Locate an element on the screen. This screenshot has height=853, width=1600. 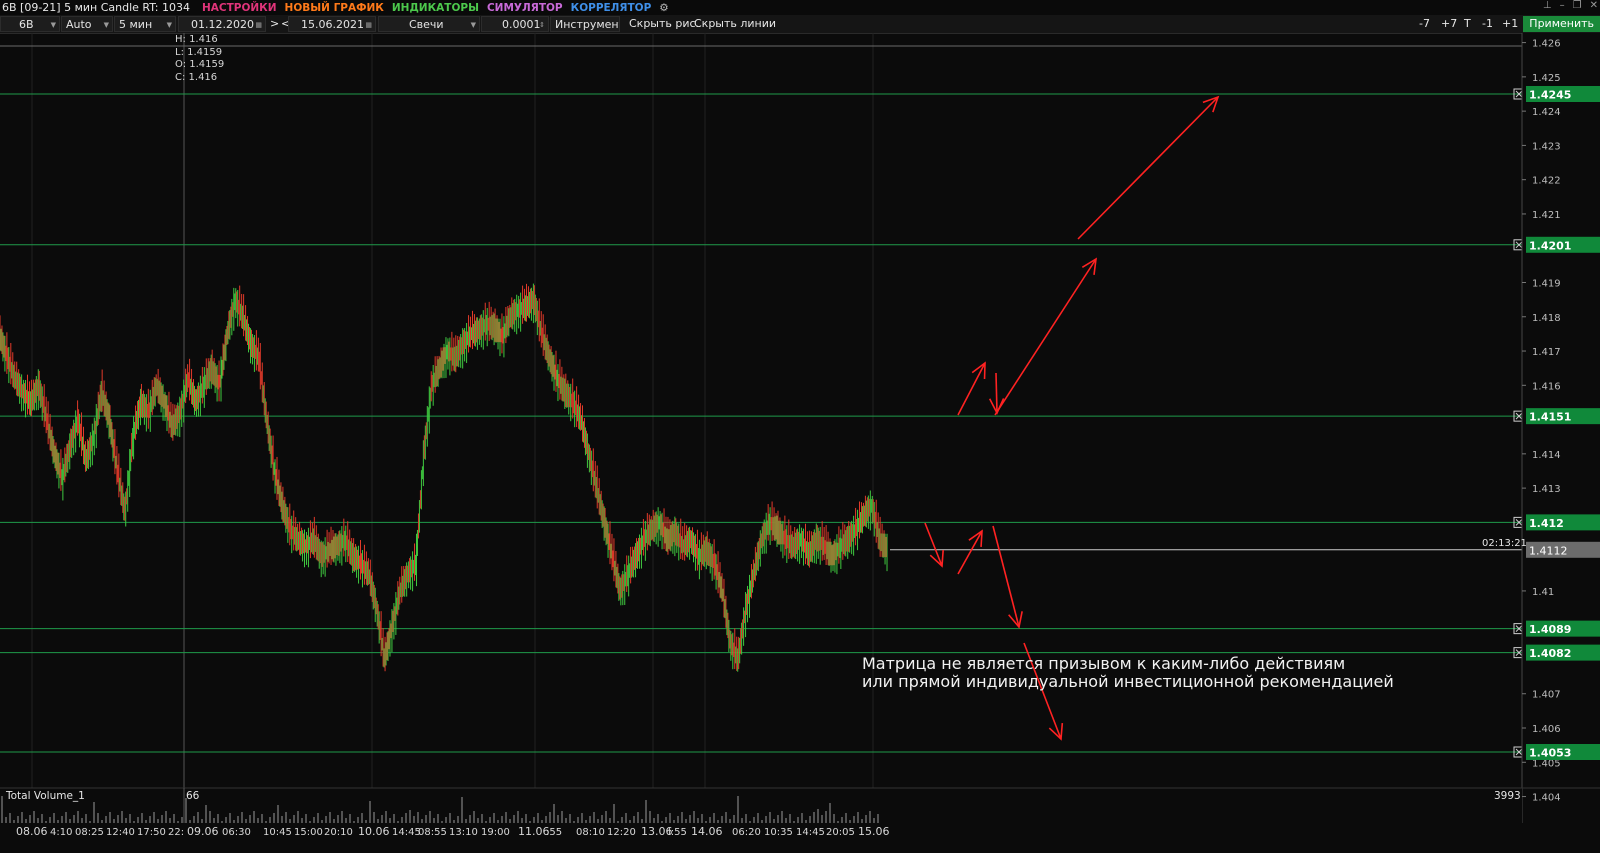
date-to-field: 15.06.2021 ▦ is located at coordinates (332, 24).